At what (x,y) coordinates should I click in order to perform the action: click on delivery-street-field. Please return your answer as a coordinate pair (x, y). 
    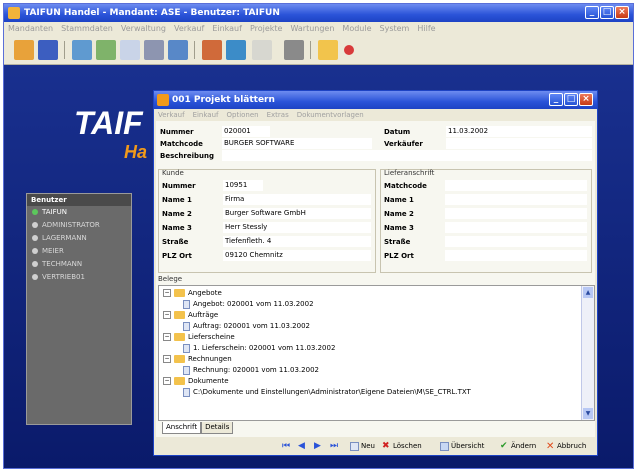
    Looking at the image, I should click on (516, 241).